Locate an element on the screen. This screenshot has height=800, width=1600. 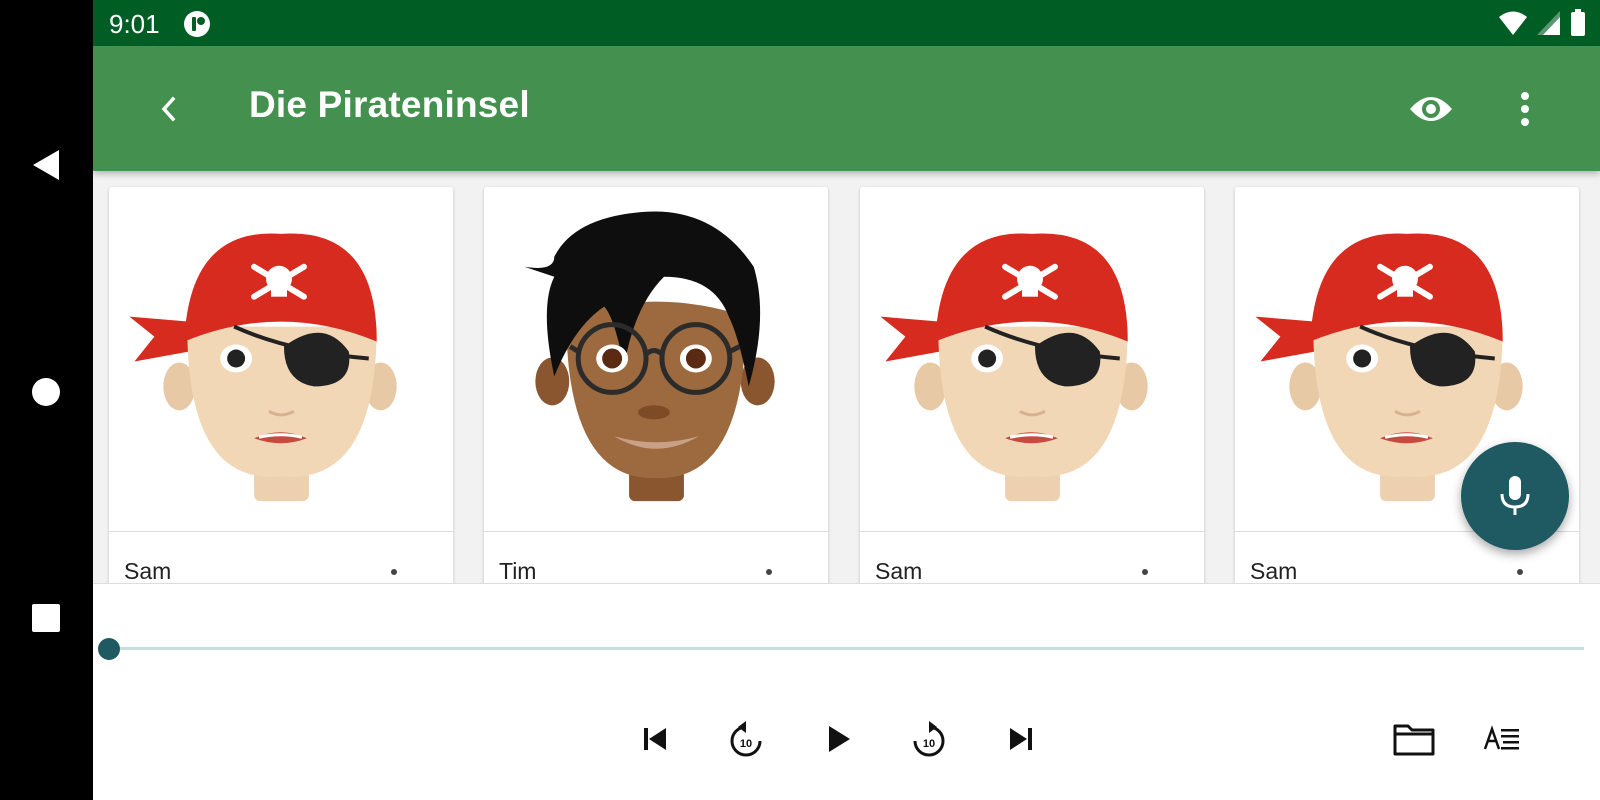
forward-10-icon: 10 is located at coordinates (929, 739).